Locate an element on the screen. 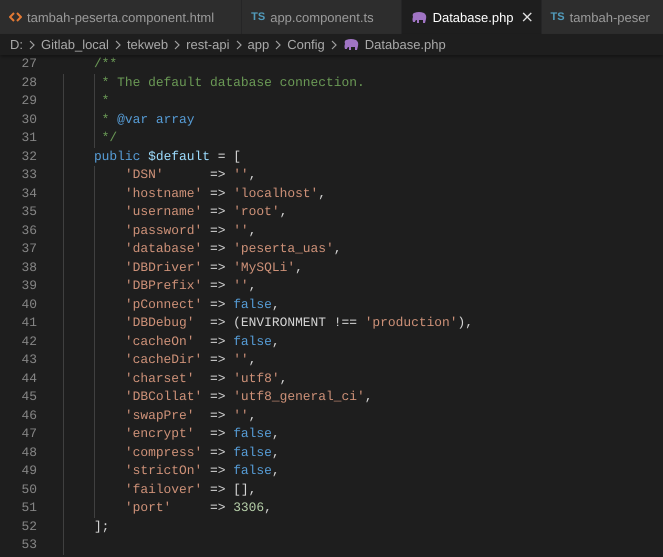  editor-tab: TS app.component.ts is located at coordinates (322, 17).